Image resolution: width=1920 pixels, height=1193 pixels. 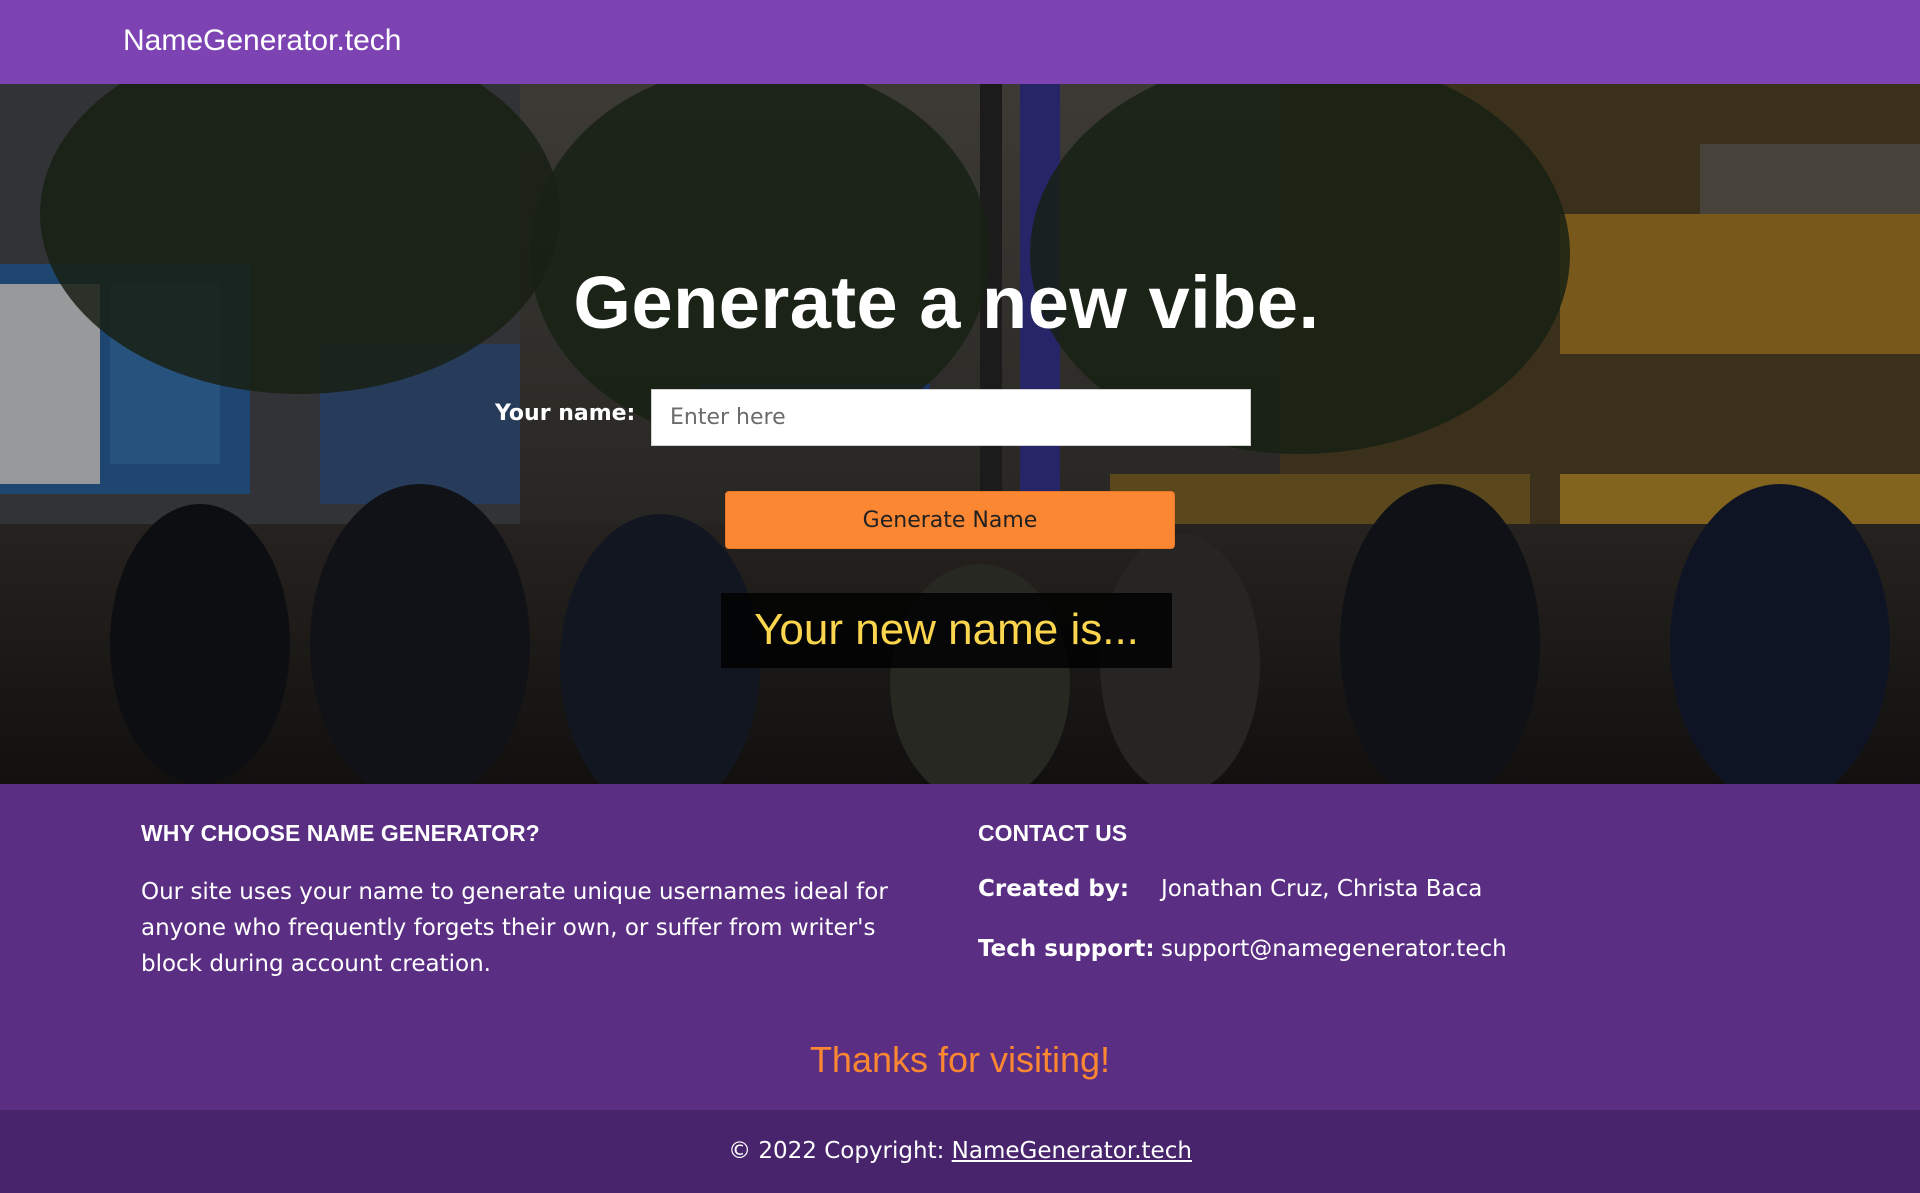 I want to click on contact-support-row: Tech support: support@namegenerator.tech, so click(x=1242, y=949).